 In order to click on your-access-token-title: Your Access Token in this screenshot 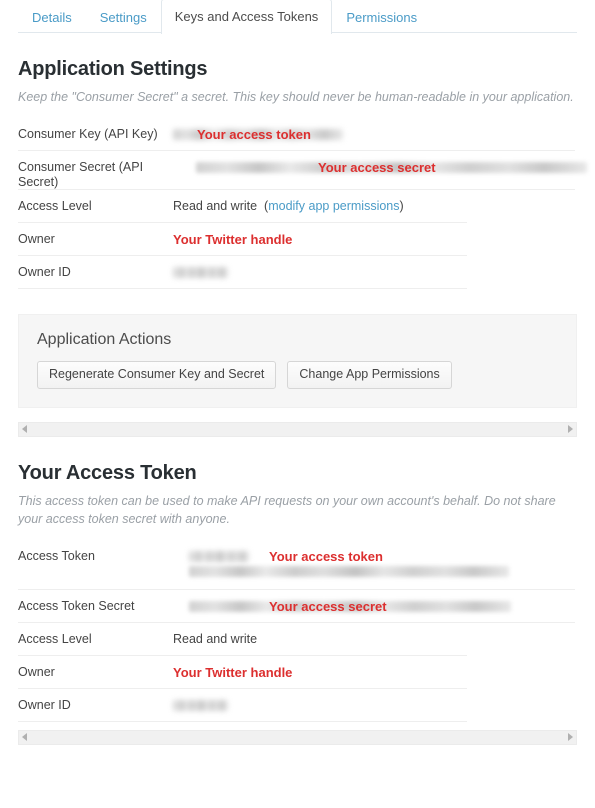, I will do `click(107, 472)`.